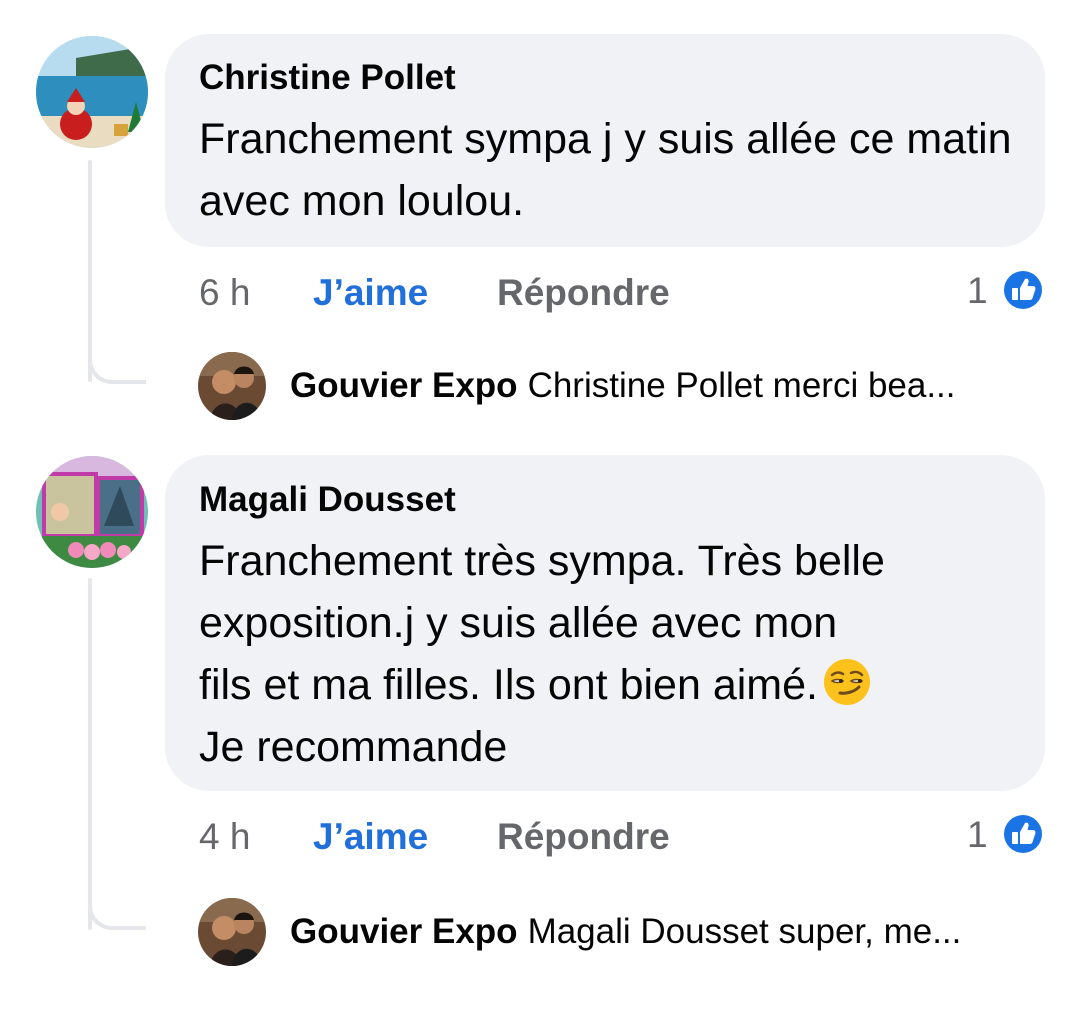 The image size is (1080, 1020). I want to click on thread-line, so click(90, 754).